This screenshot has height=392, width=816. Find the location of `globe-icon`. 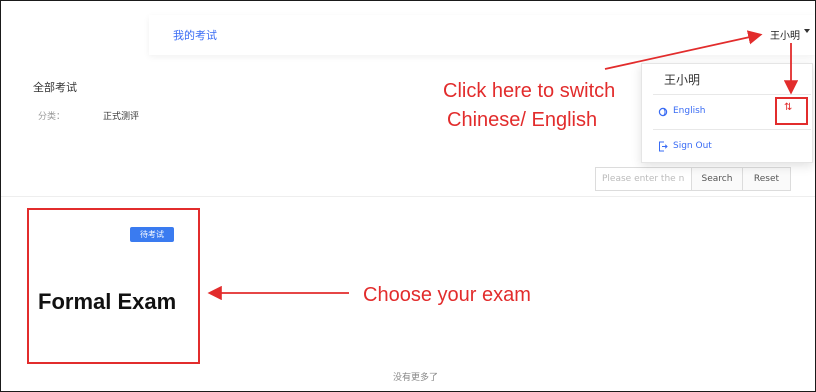

globe-icon is located at coordinates (663, 112).